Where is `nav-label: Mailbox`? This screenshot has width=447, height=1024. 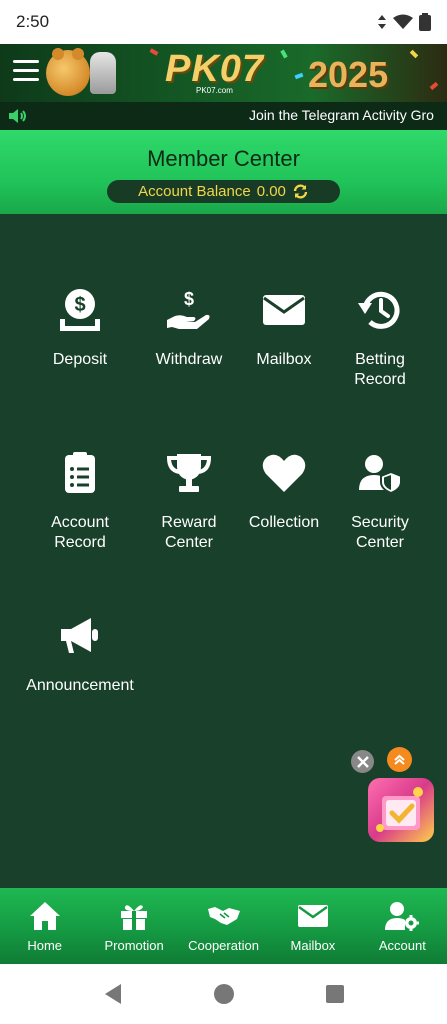
nav-label: Mailbox is located at coordinates (313, 945).